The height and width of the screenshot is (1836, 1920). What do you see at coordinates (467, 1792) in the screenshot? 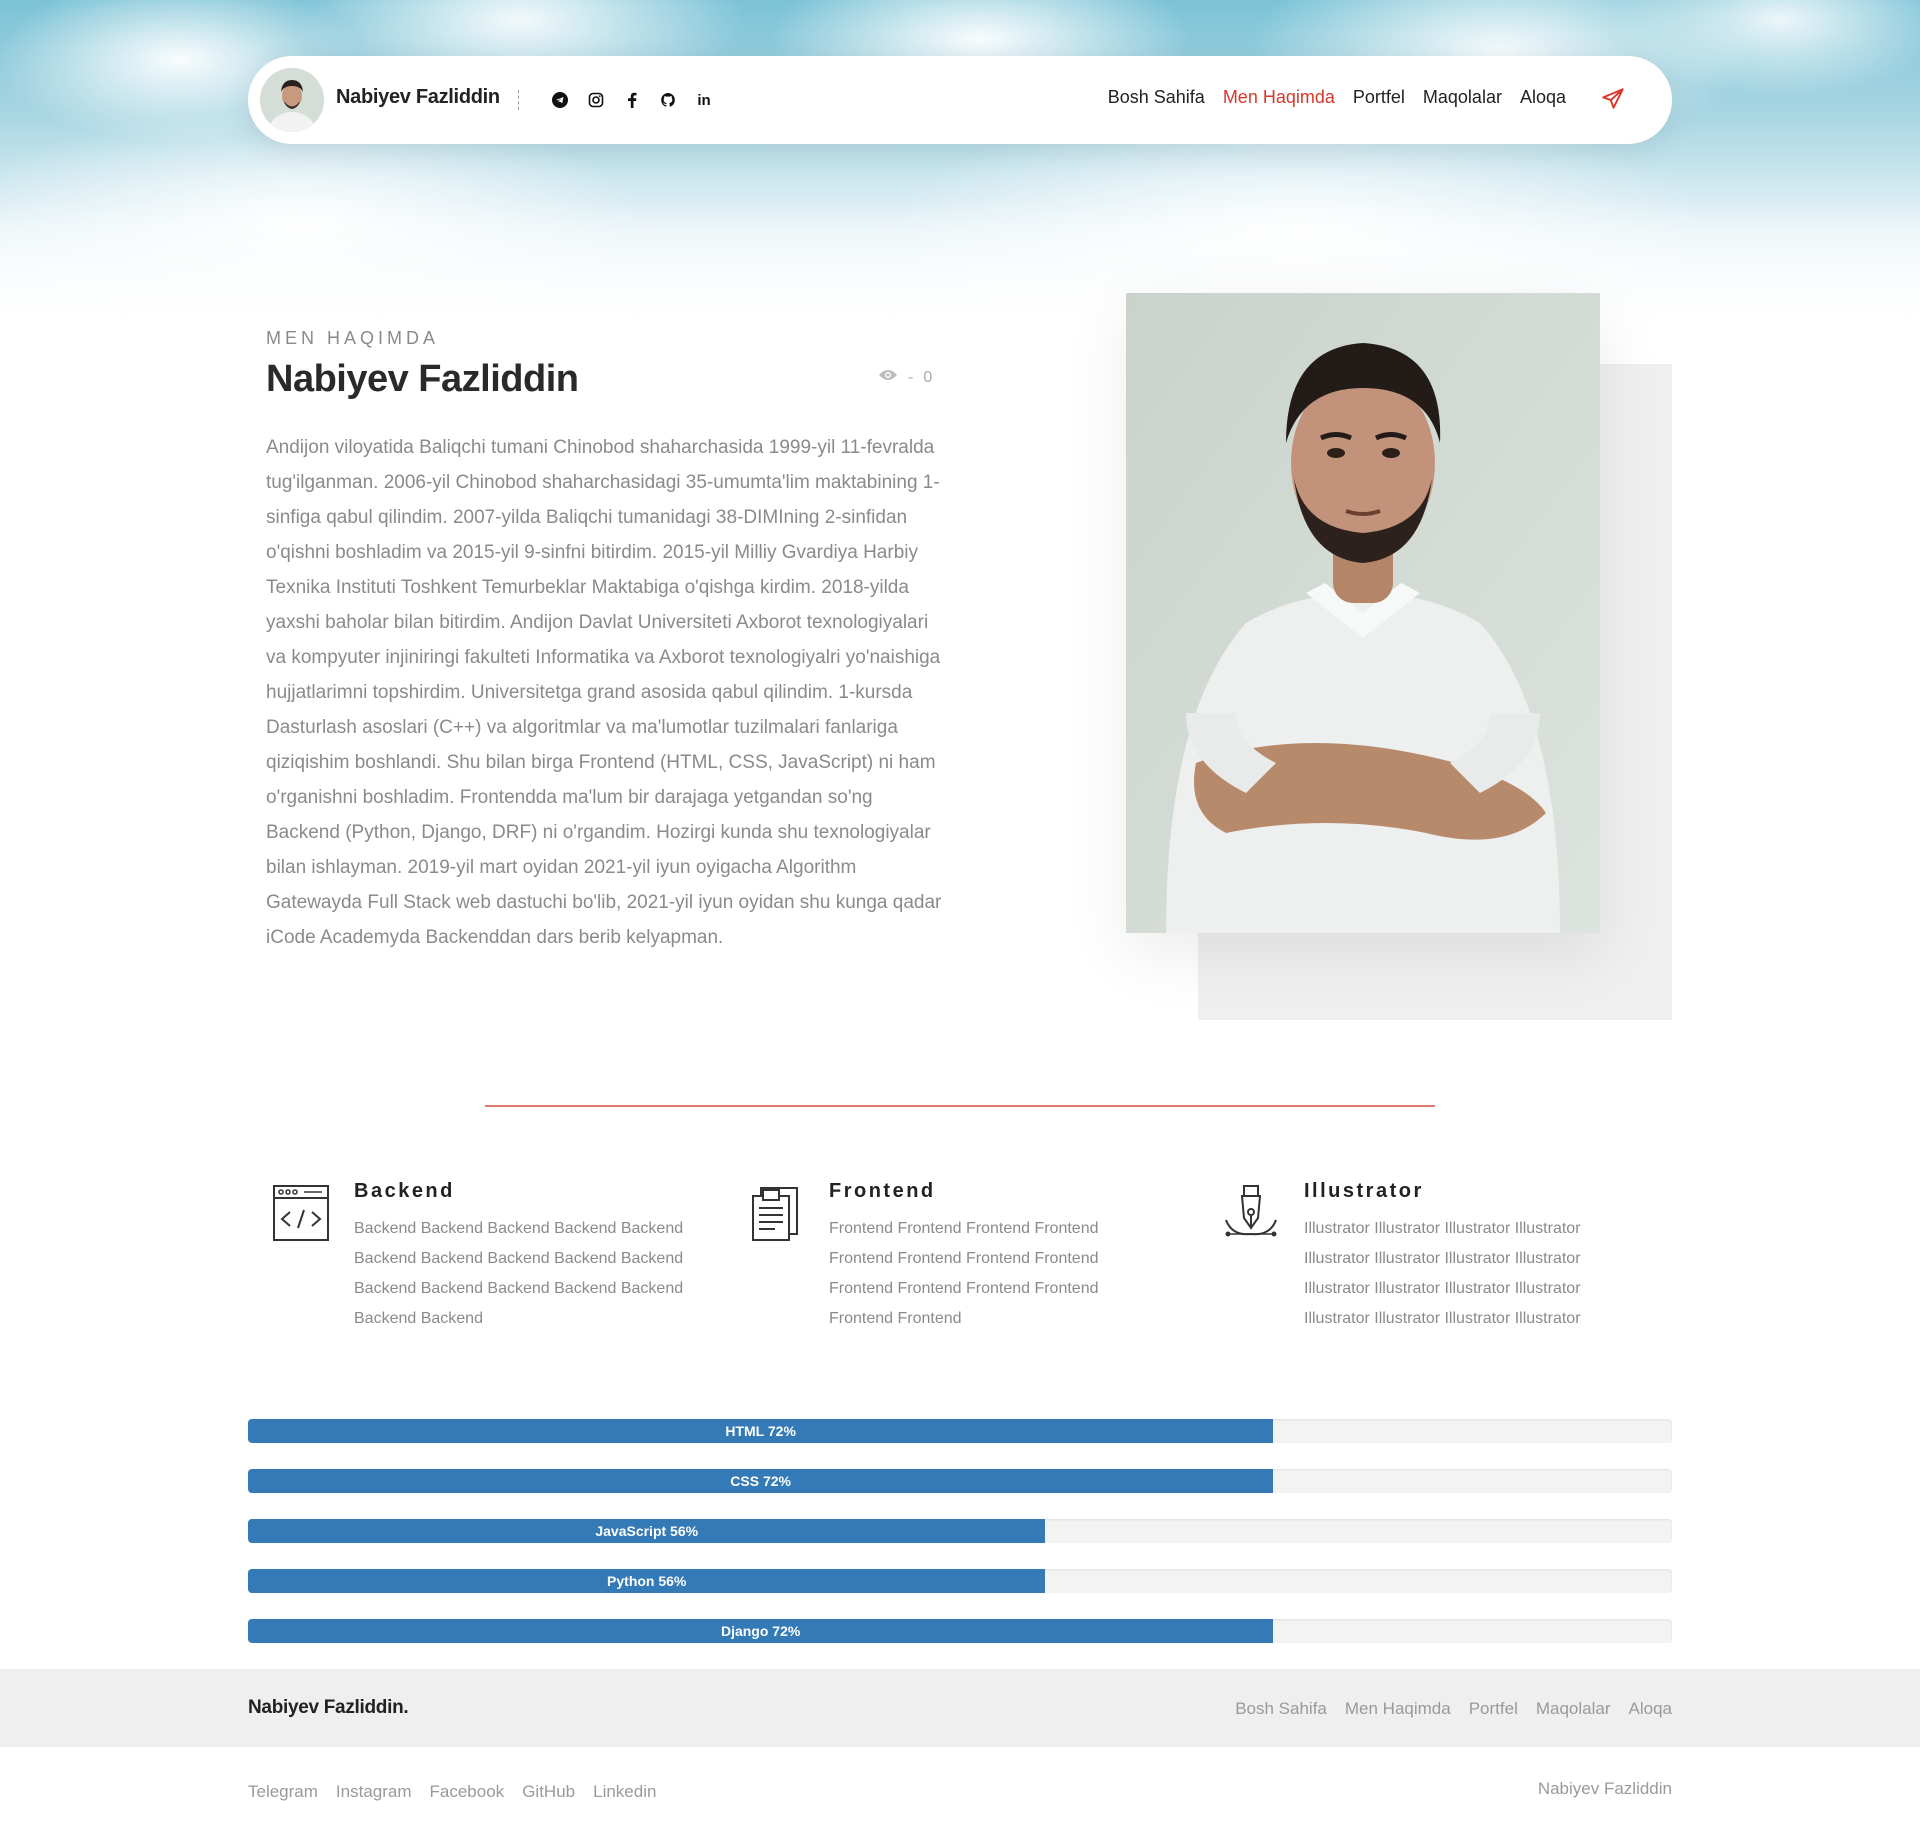
I see `footer-social-facebook: Facebook` at bounding box center [467, 1792].